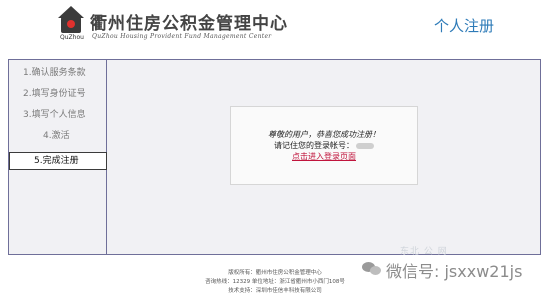 This screenshot has width=550, height=299. Describe the element at coordinates (56, 136) in the screenshot. I see `step-activate: 4.激活` at that location.